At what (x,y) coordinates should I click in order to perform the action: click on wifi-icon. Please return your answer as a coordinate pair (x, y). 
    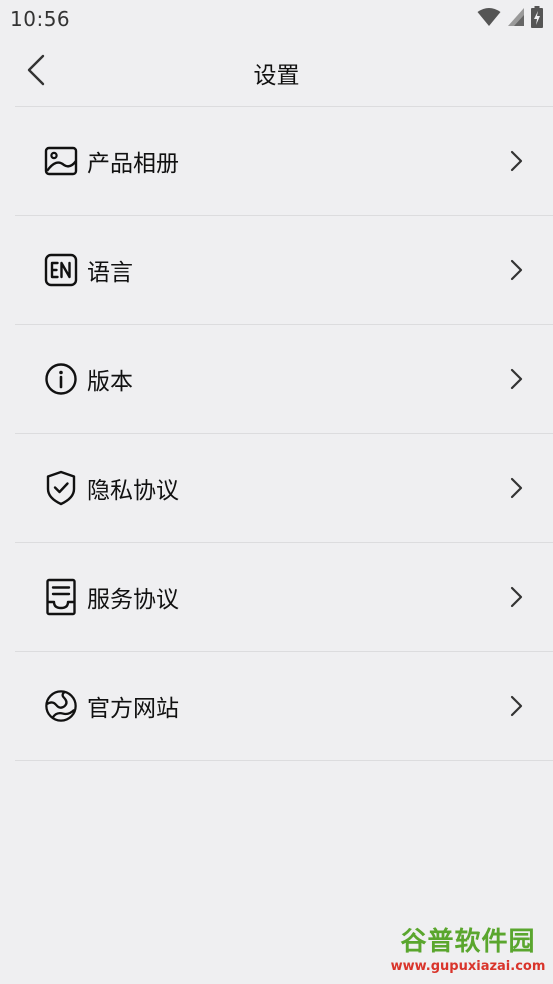
    Looking at the image, I should click on (489, 19).